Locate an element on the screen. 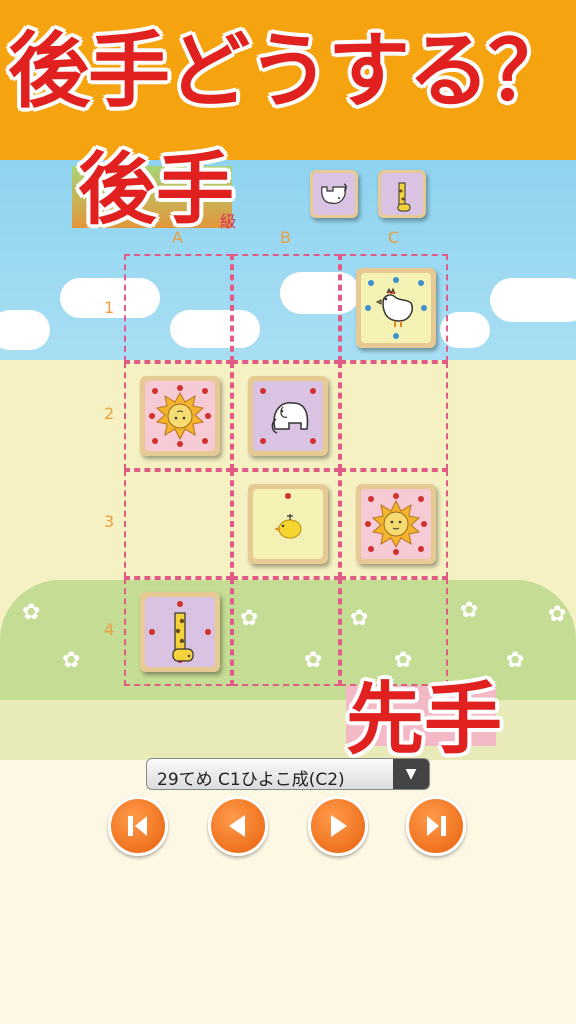 The height and width of the screenshot is (1024, 576). skip-back-icon is located at coordinates (137, 826).